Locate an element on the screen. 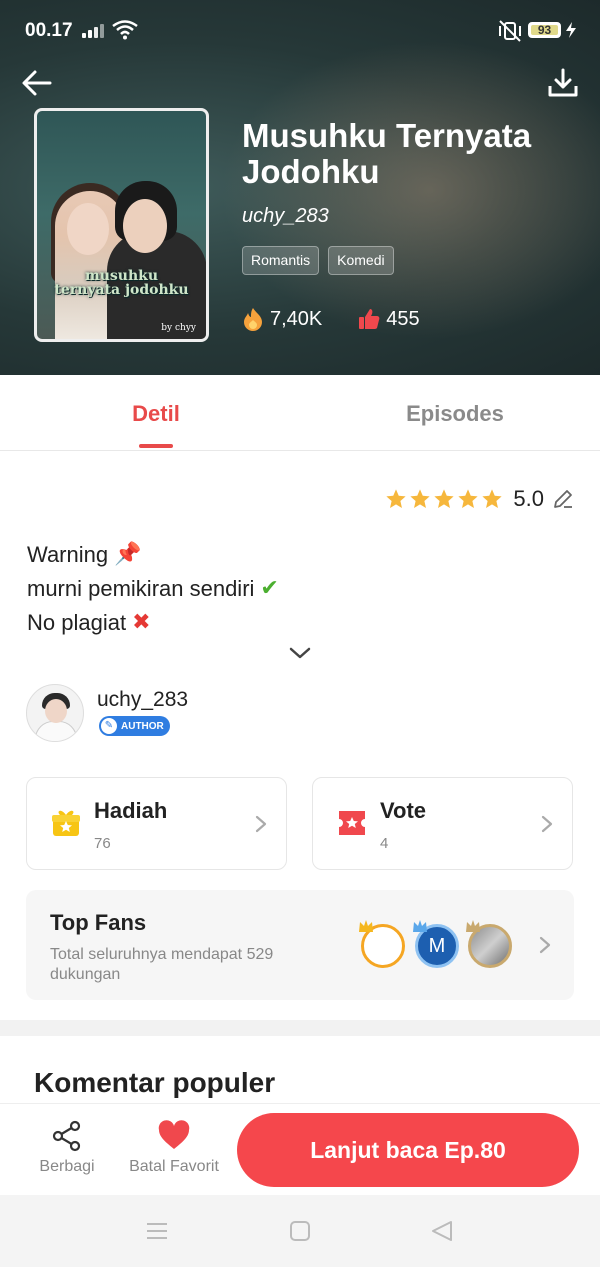  gift-icon is located at coordinates (66, 823).